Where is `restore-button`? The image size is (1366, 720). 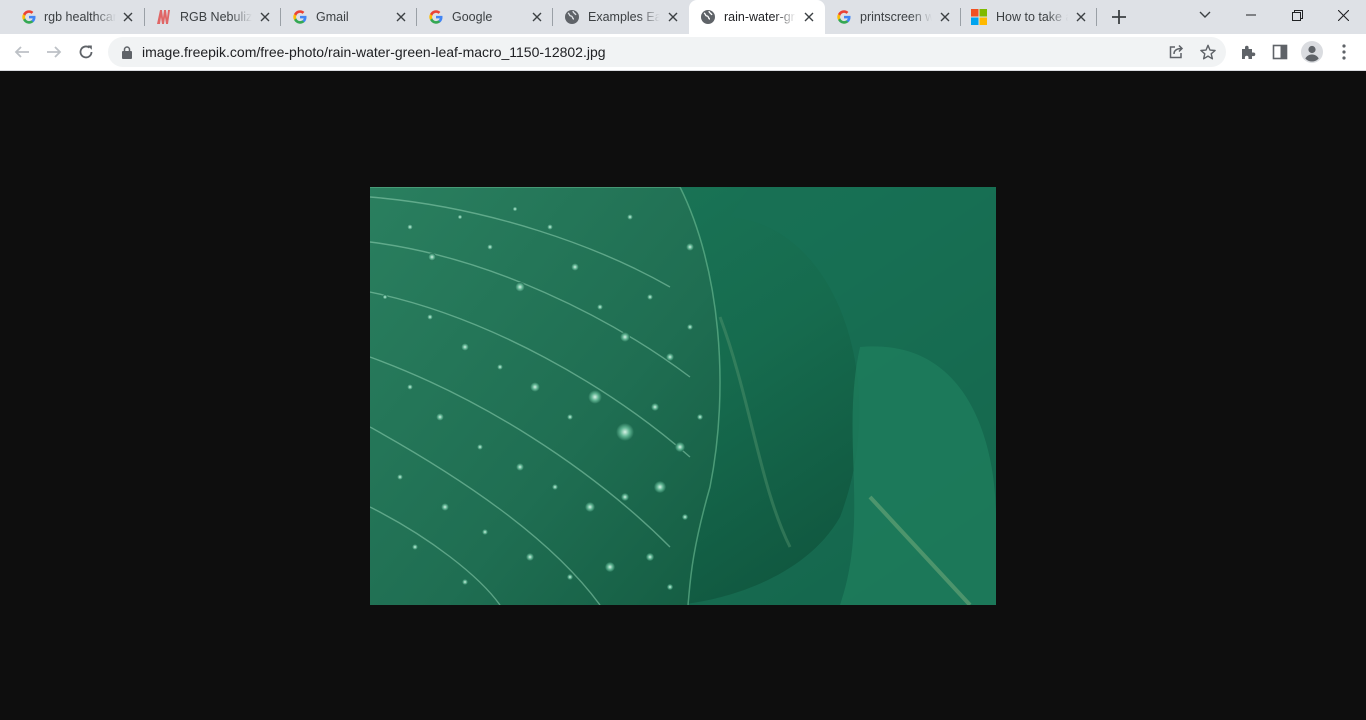 restore-button is located at coordinates (1297, 15).